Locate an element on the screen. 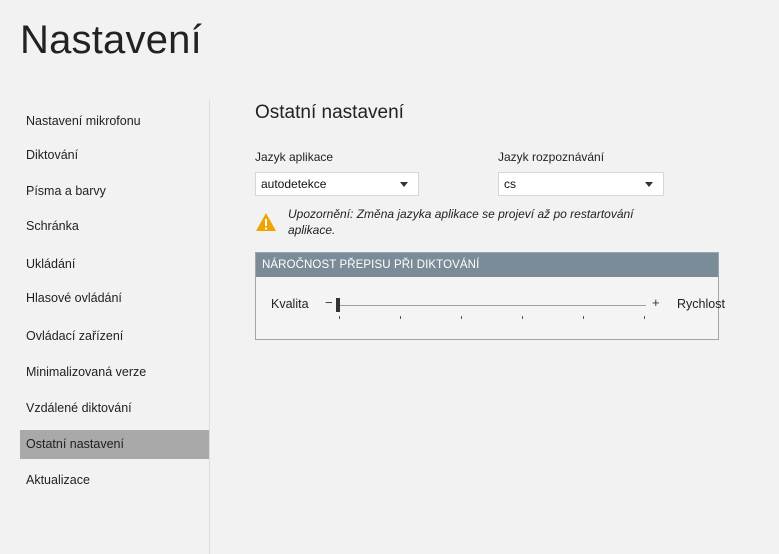 This screenshot has height=554, width=779. recognition-language-value: cs is located at coordinates (510, 184).